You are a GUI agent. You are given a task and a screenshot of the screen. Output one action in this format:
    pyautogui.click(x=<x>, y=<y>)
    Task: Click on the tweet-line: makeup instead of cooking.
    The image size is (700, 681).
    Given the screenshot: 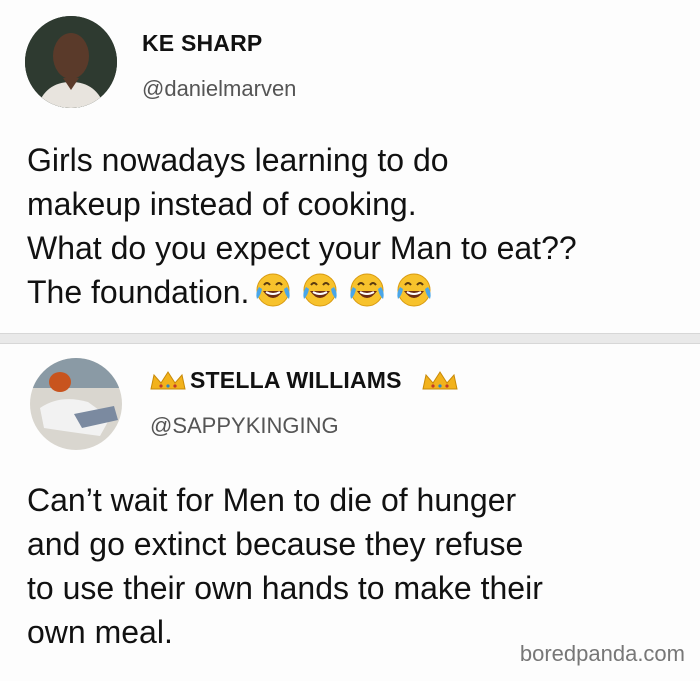 What is the action you would take?
    pyautogui.click(x=222, y=204)
    